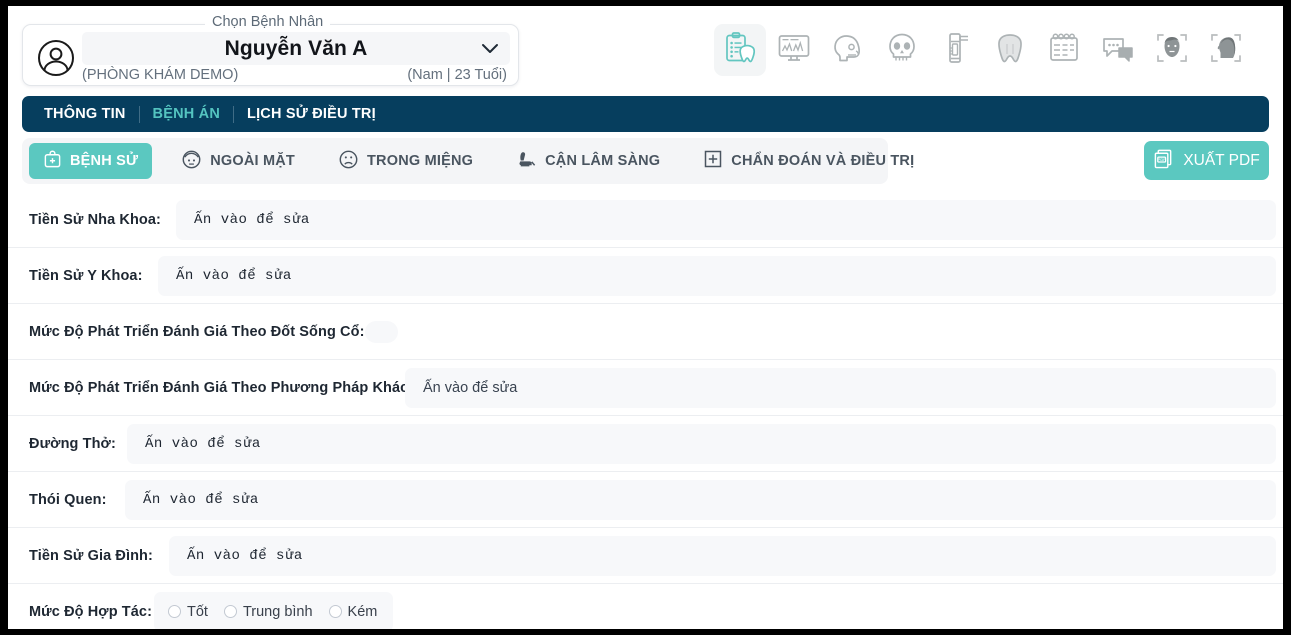 The width and height of the screenshot is (1291, 635). I want to click on radio-option-trung-binh: Trung bình, so click(268, 611).